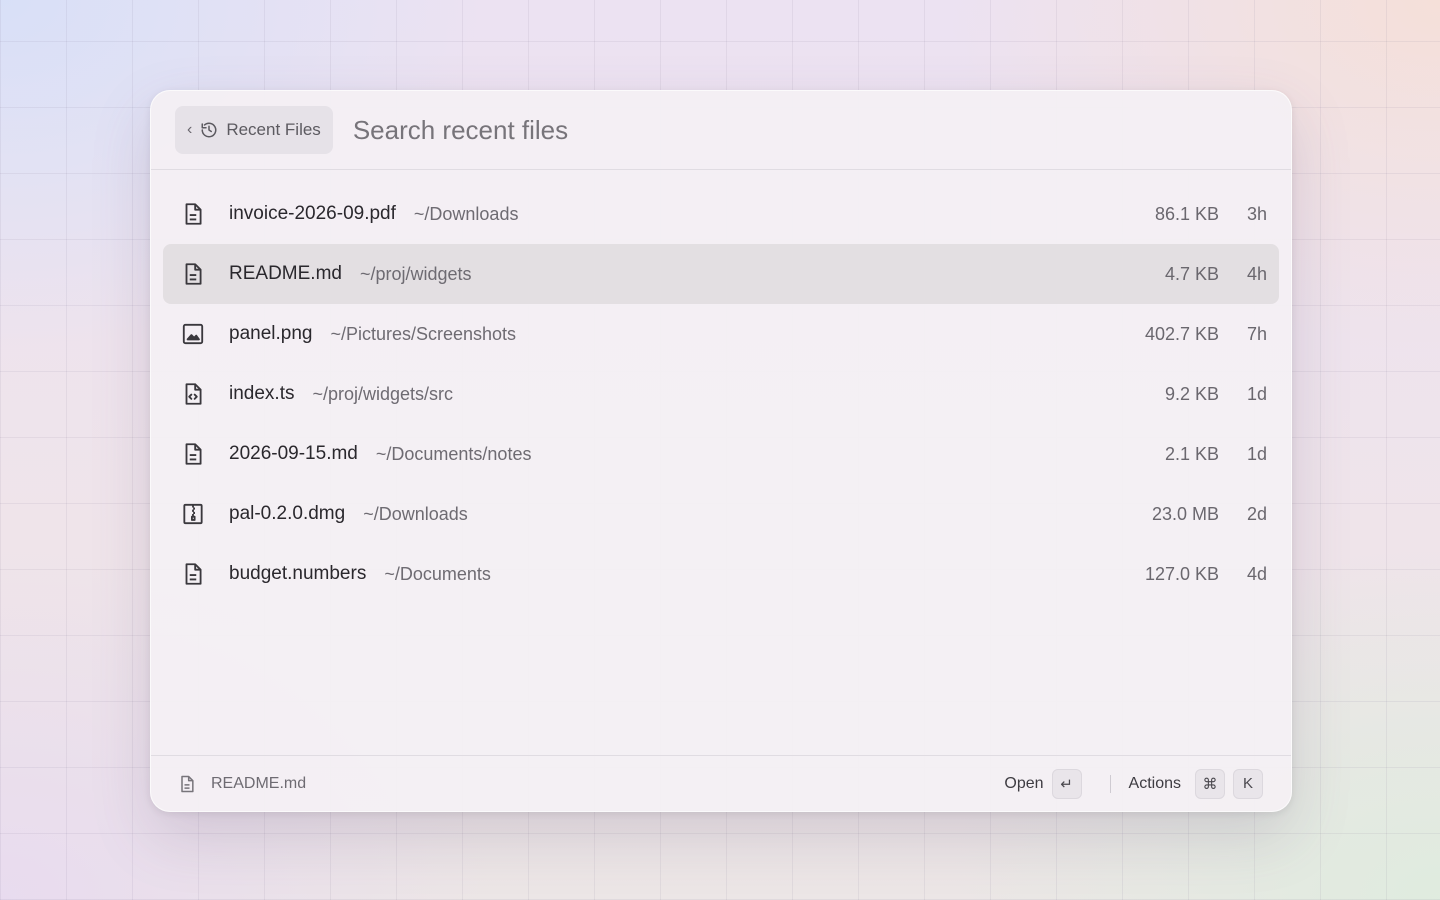 This screenshot has height=900, width=1440. What do you see at coordinates (721, 214) in the screenshot?
I see `file-row: invoice-2026-09.pdf ~/Downloads 86.1 KB 3h` at bounding box center [721, 214].